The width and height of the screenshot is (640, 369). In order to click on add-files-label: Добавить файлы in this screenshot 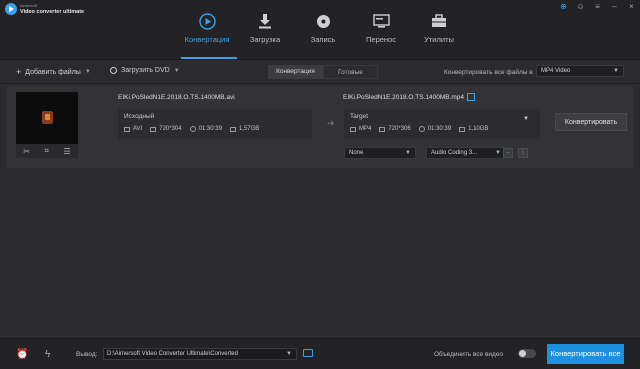, I will do `click(53, 72)`.